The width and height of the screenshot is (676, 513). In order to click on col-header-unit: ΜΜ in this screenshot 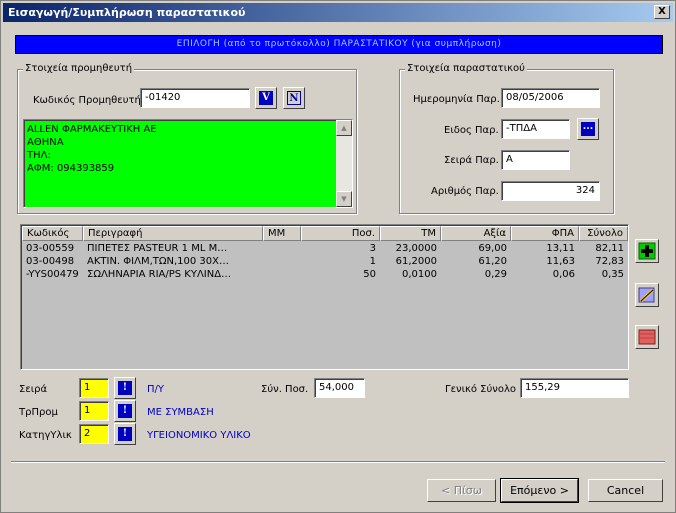, I will do `click(282, 233)`.